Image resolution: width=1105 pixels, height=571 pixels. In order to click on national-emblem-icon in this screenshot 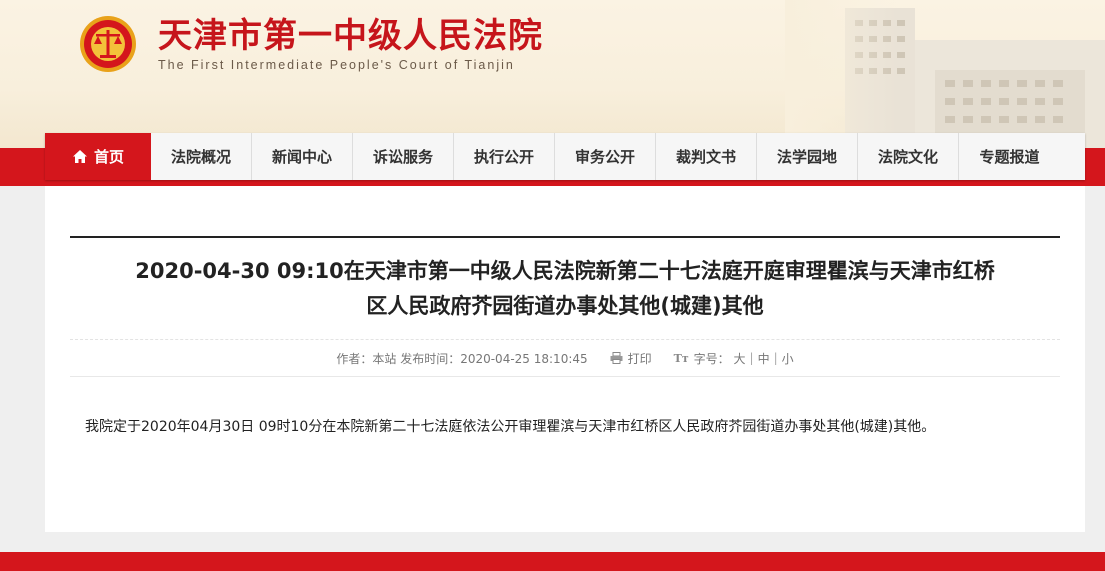, I will do `click(108, 44)`.